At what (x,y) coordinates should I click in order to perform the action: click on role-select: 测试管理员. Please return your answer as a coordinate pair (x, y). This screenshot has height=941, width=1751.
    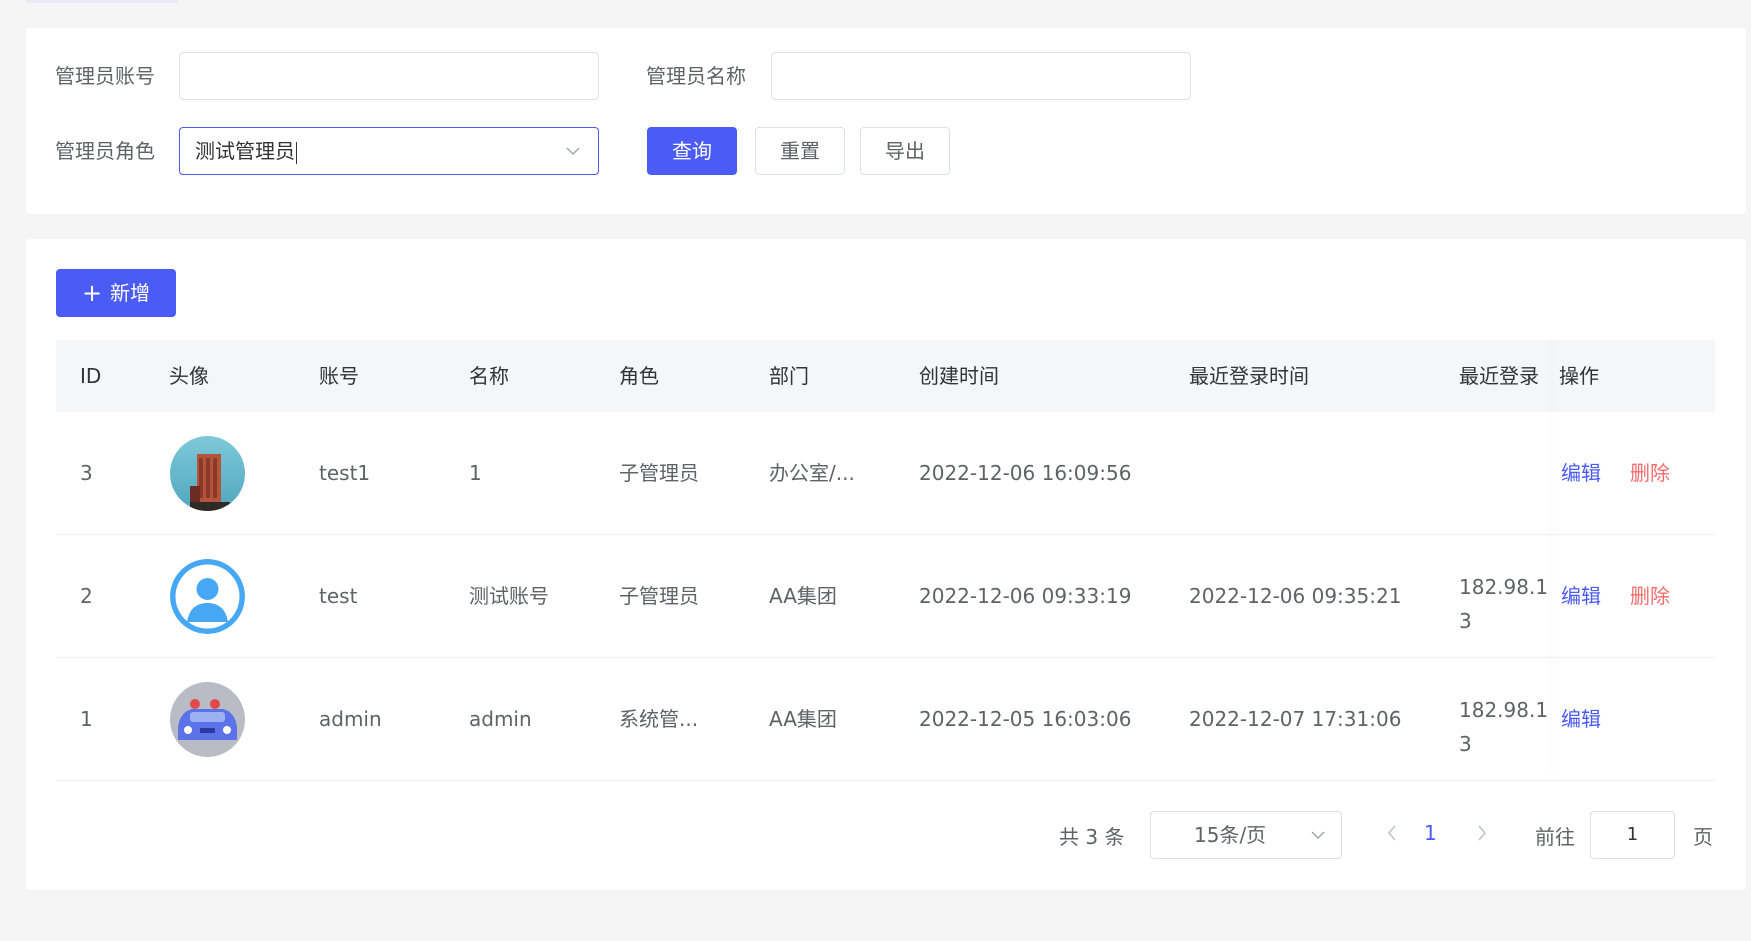
    Looking at the image, I should click on (389, 151).